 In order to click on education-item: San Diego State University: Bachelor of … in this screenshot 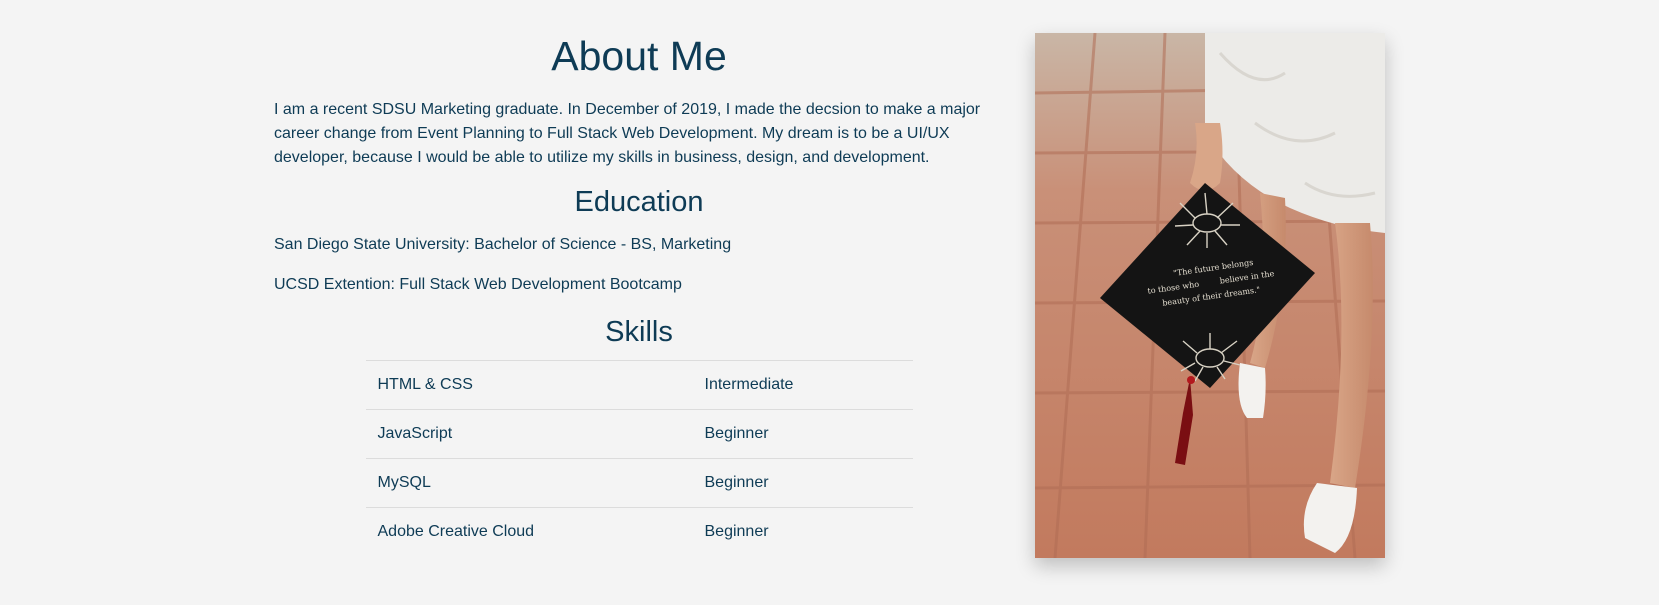, I will do `click(503, 244)`.